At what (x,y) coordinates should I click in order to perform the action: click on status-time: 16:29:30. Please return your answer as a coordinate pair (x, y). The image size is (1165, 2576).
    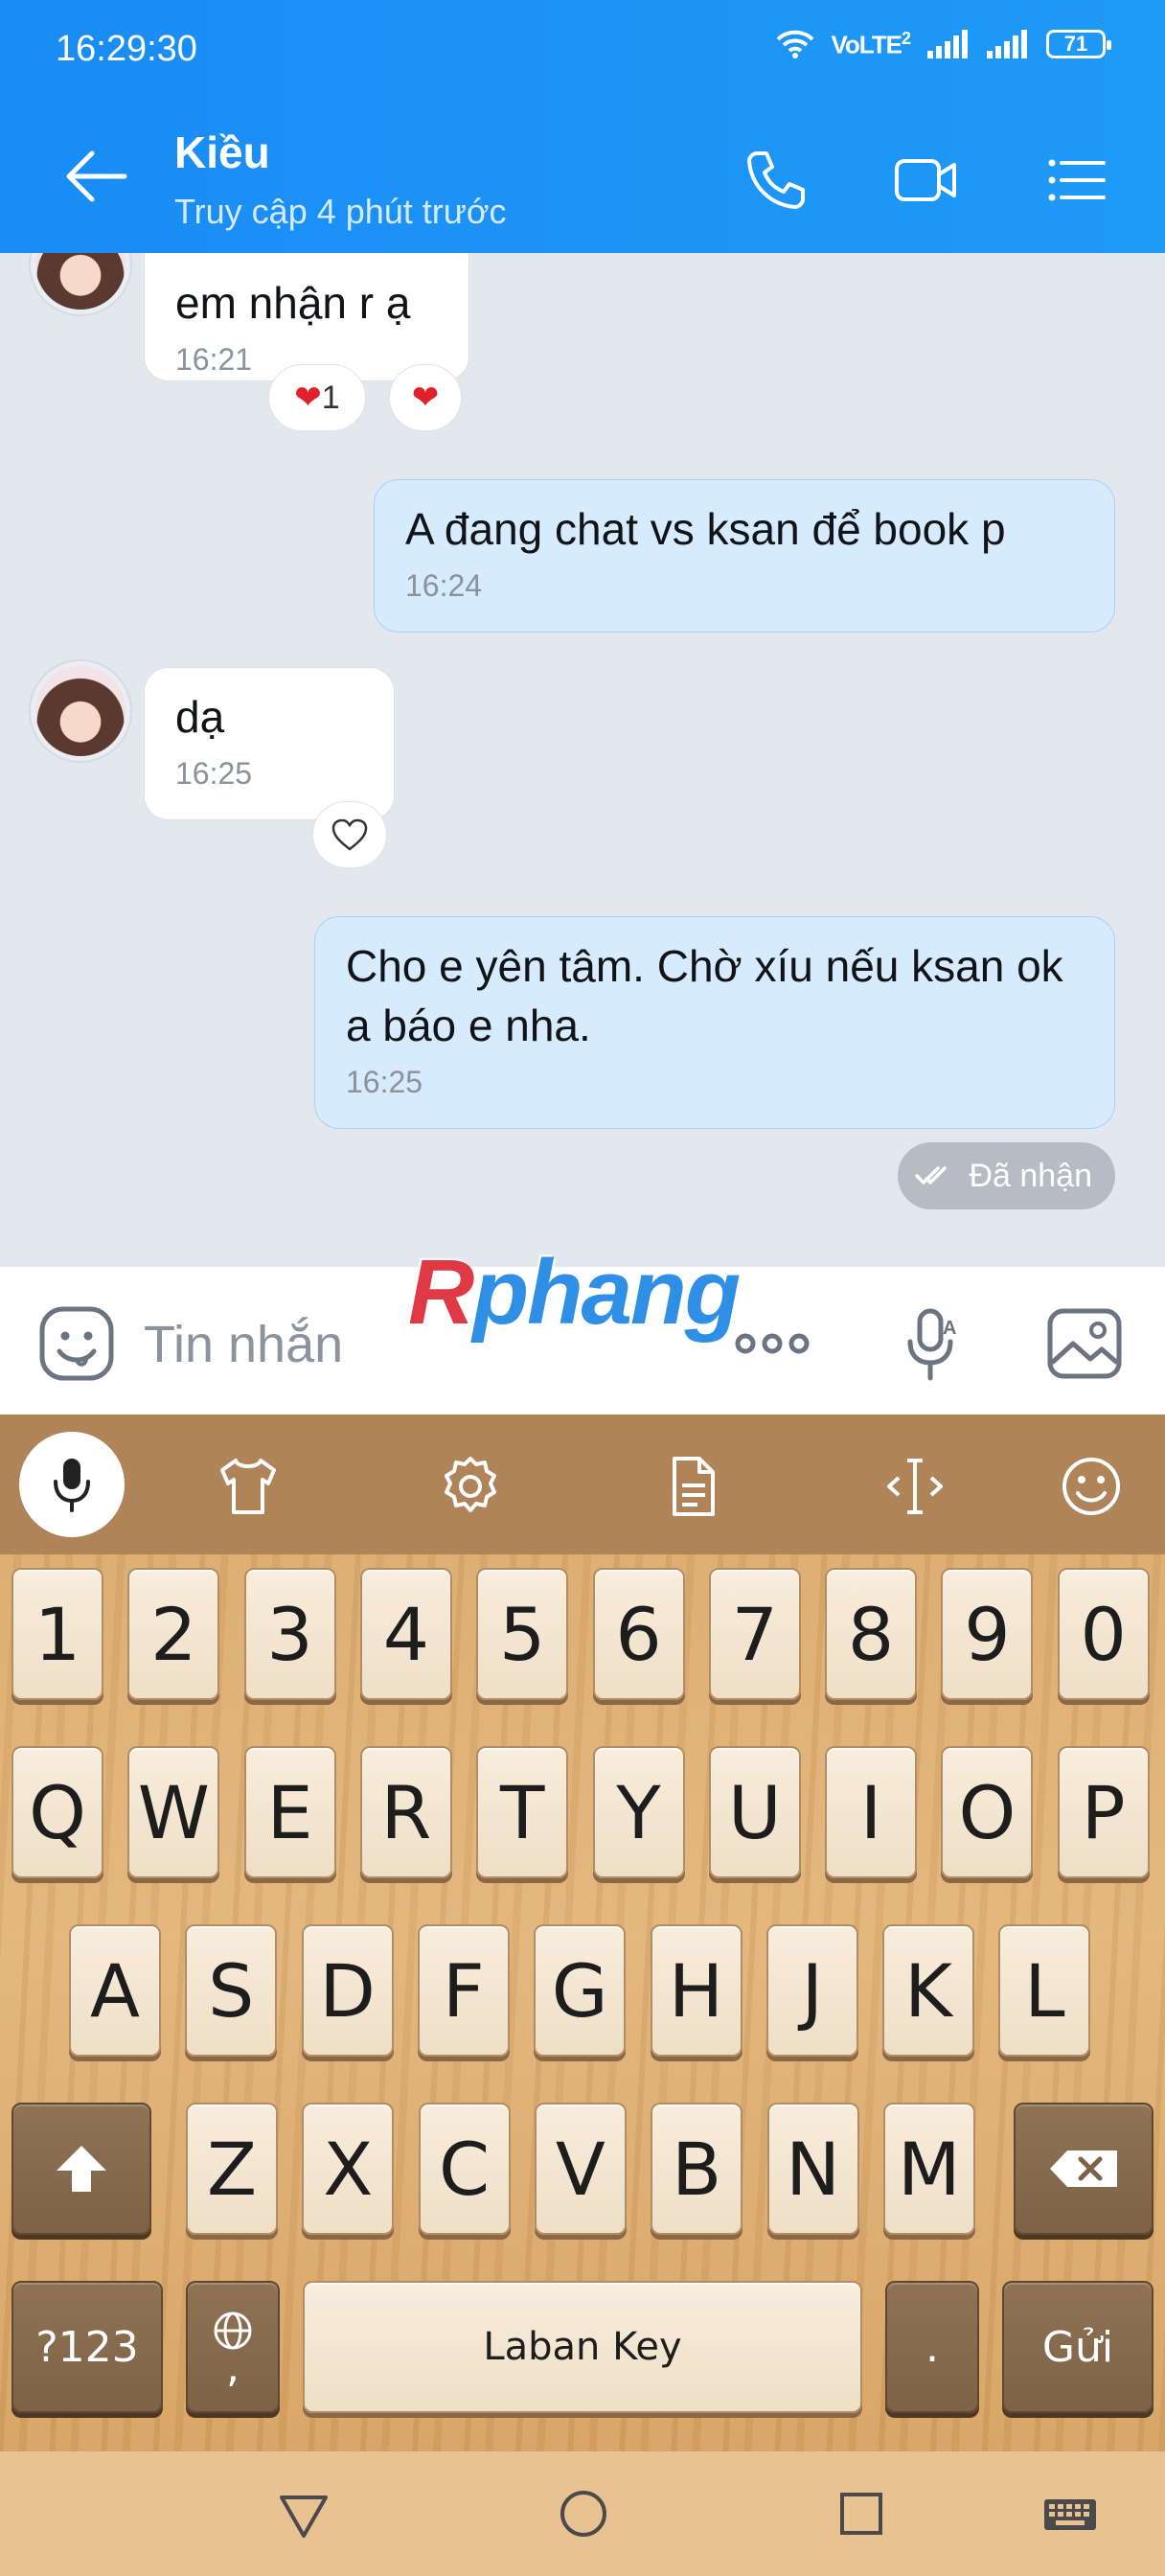
    Looking at the image, I should click on (127, 49).